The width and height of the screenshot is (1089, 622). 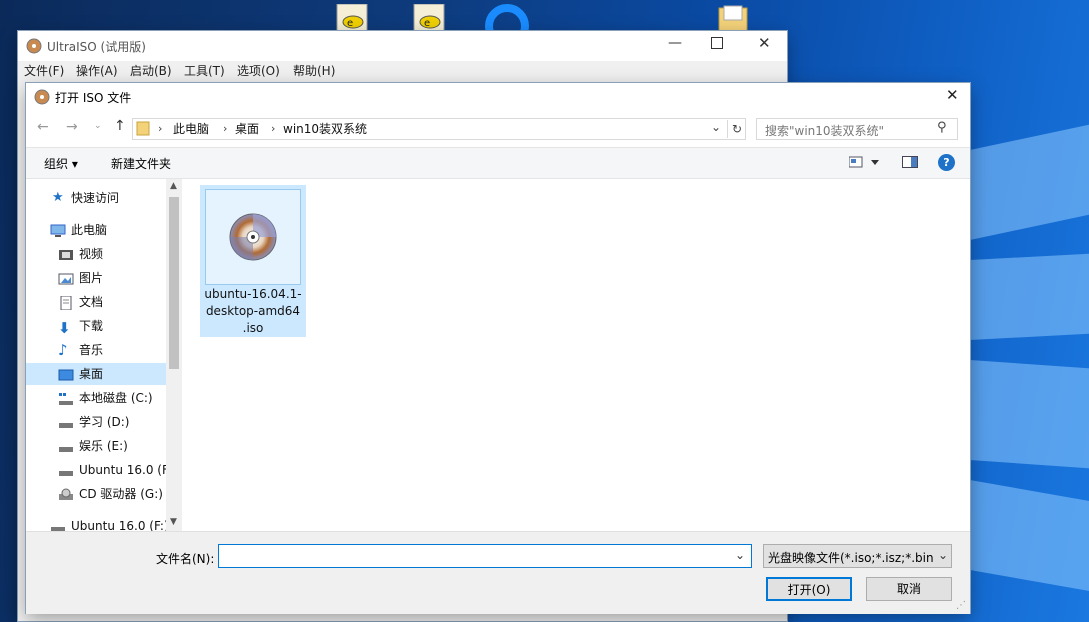 I want to click on desktop-folder-icon, so click(x=734, y=19).